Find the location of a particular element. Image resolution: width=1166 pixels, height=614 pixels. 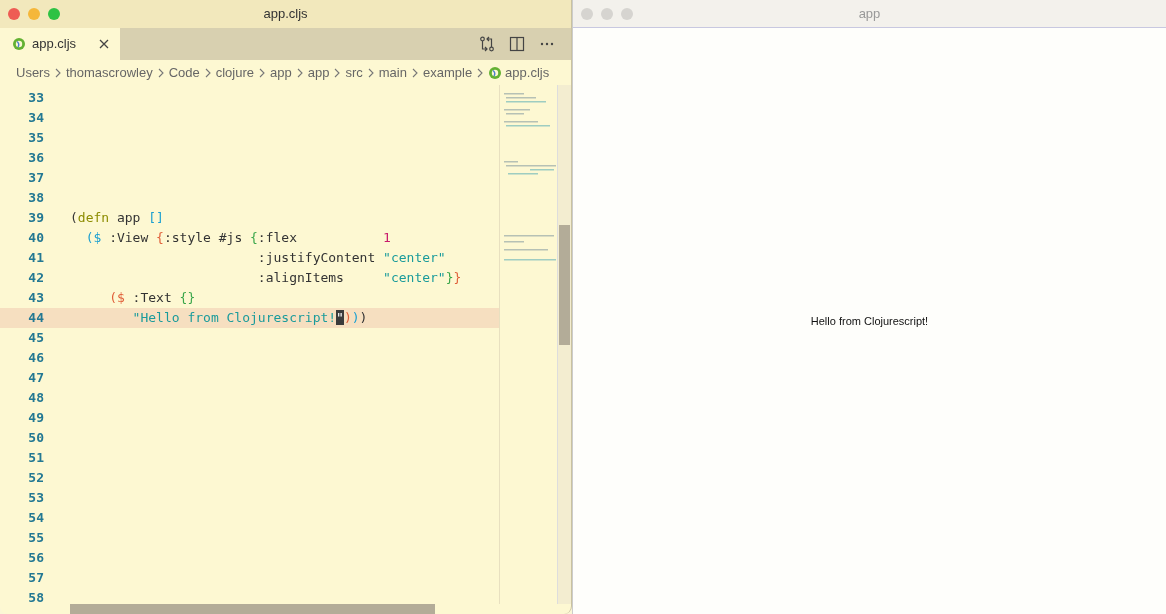

code-line: ($ :View {:style #js {:flex 1 is located at coordinates (237, 238).